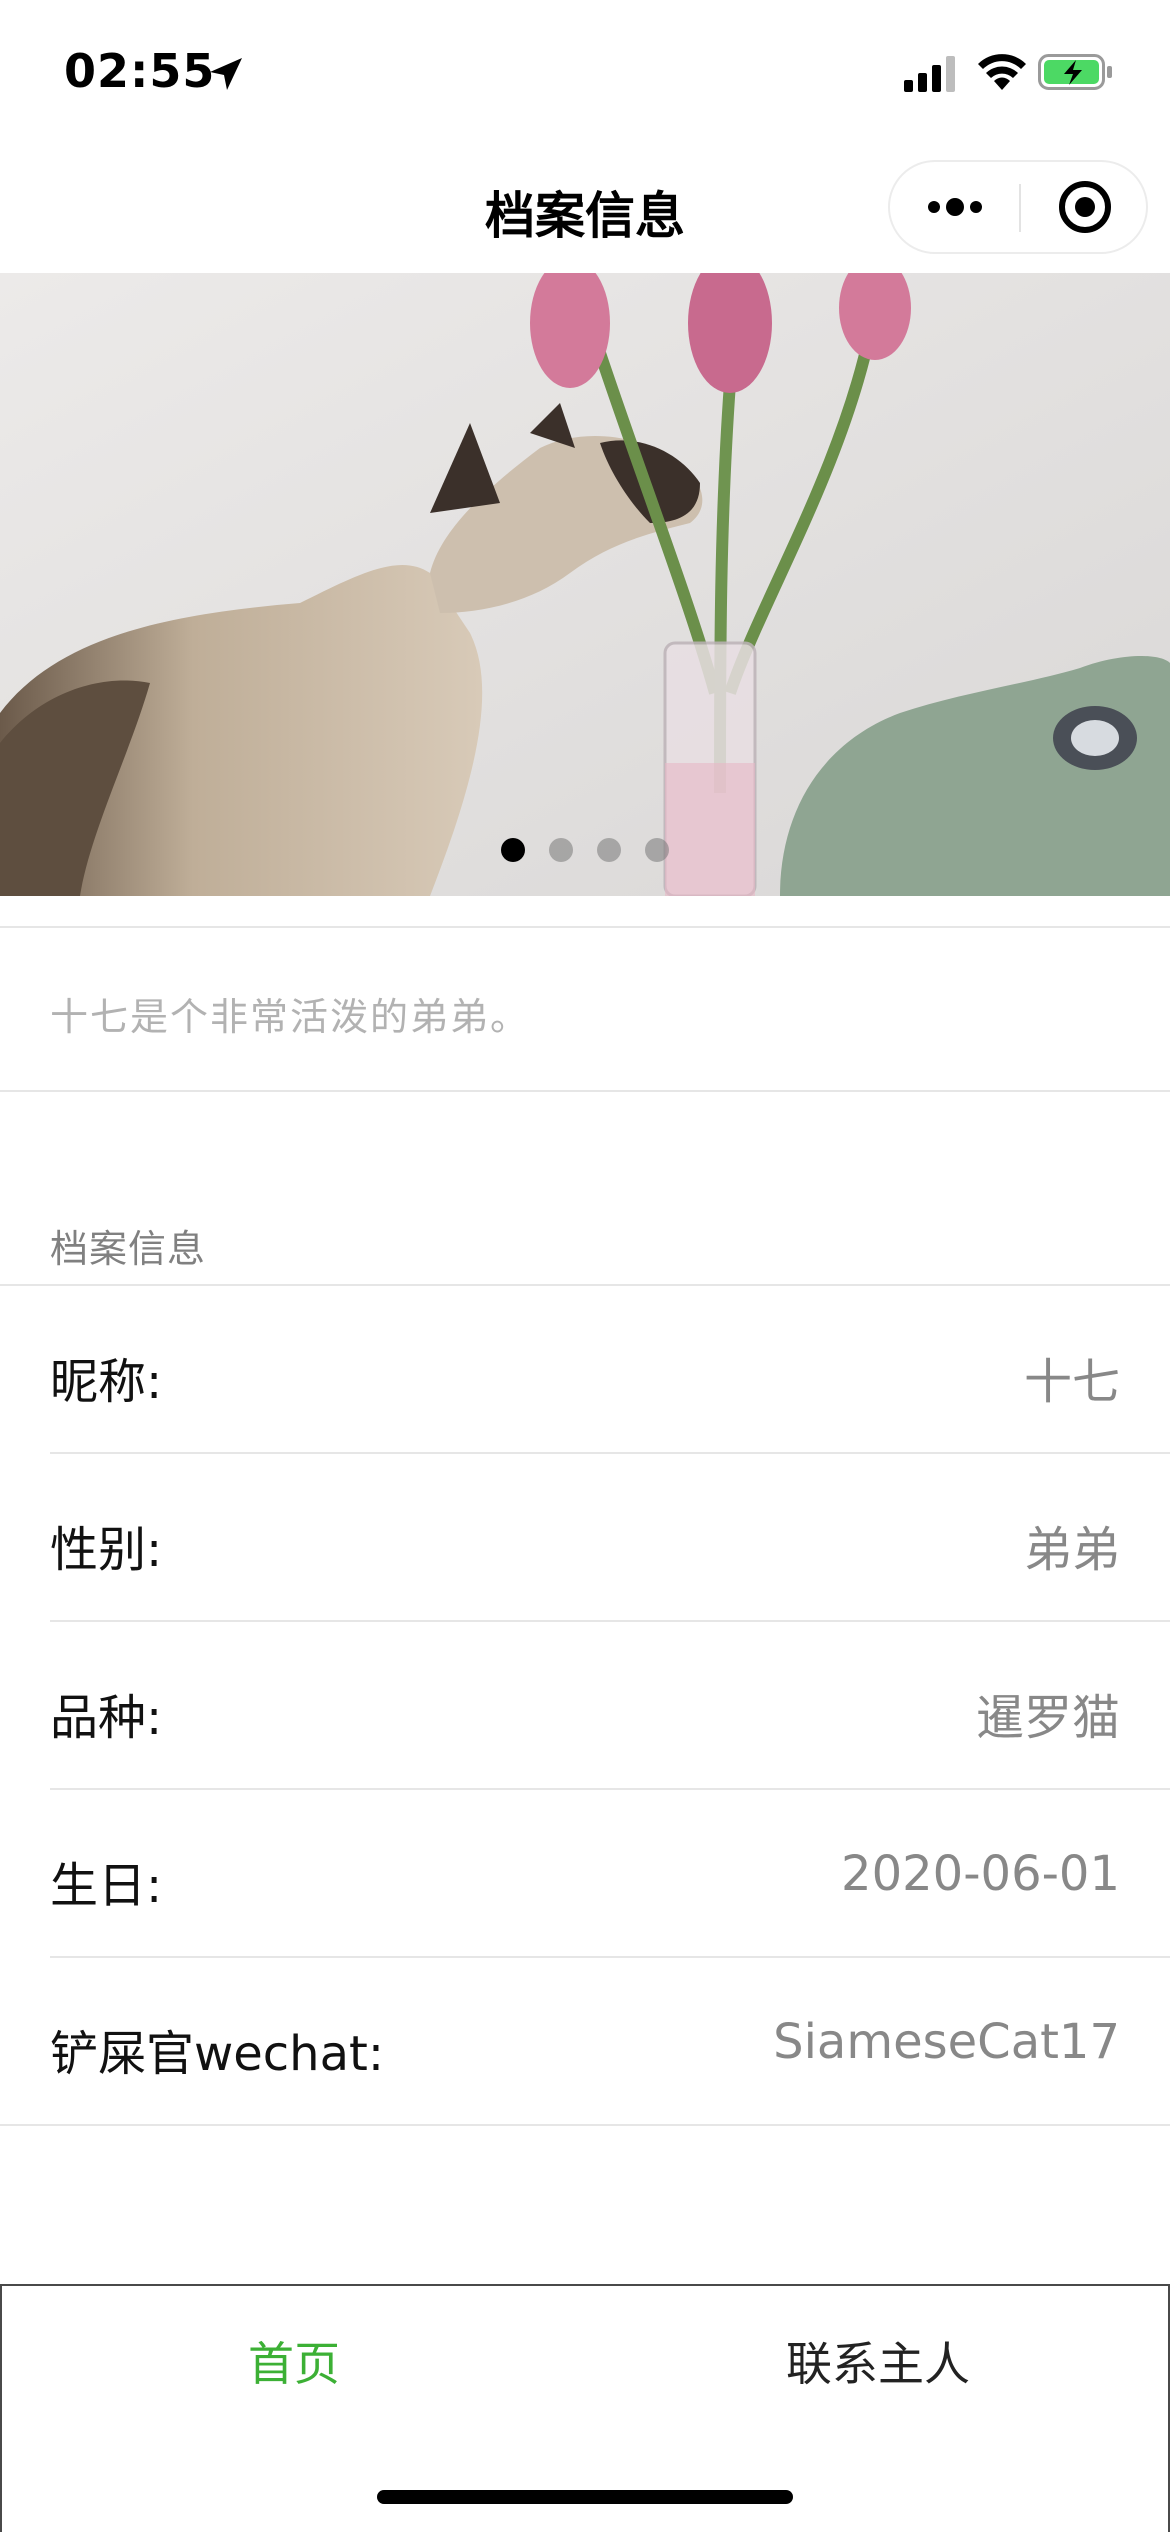 The height and width of the screenshot is (2532, 1170). What do you see at coordinates (585, 2497) in the screenshot?
I see `home-indicator` at bounding box center [585, 2497].